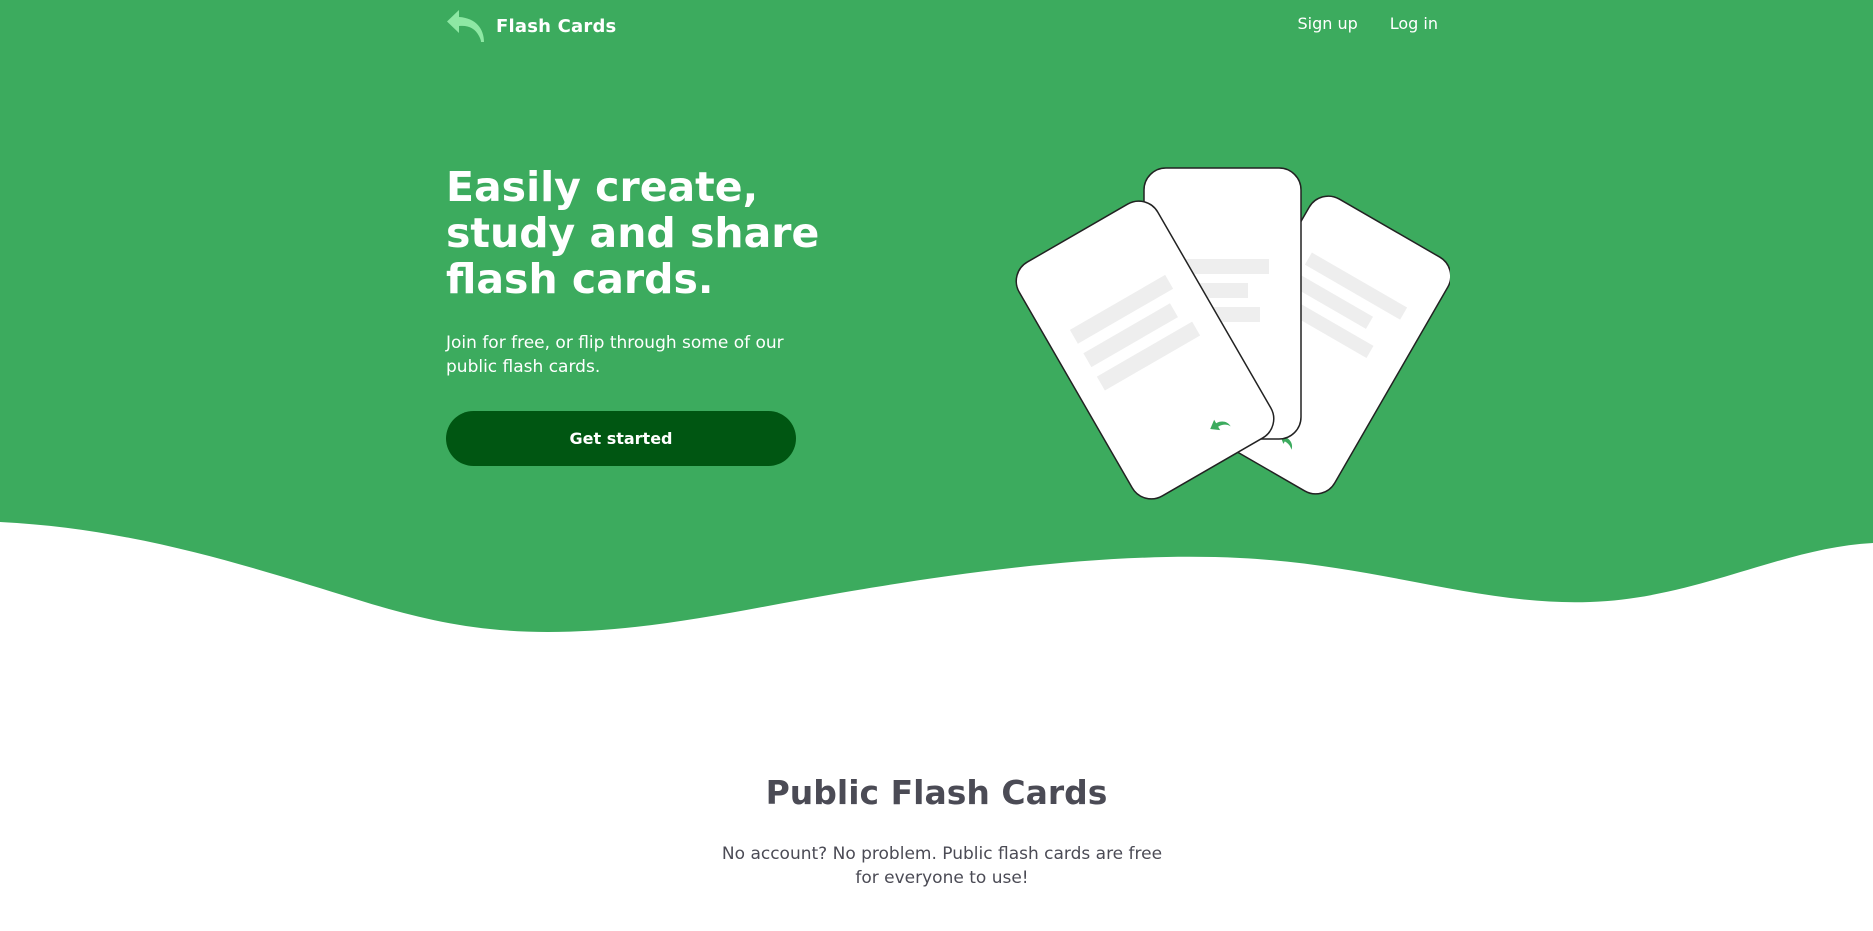  What do you see at coordinates (1327, 23) in the screenshot?
I see `signup-link: Sign up` at bounding box center [1327, 23].